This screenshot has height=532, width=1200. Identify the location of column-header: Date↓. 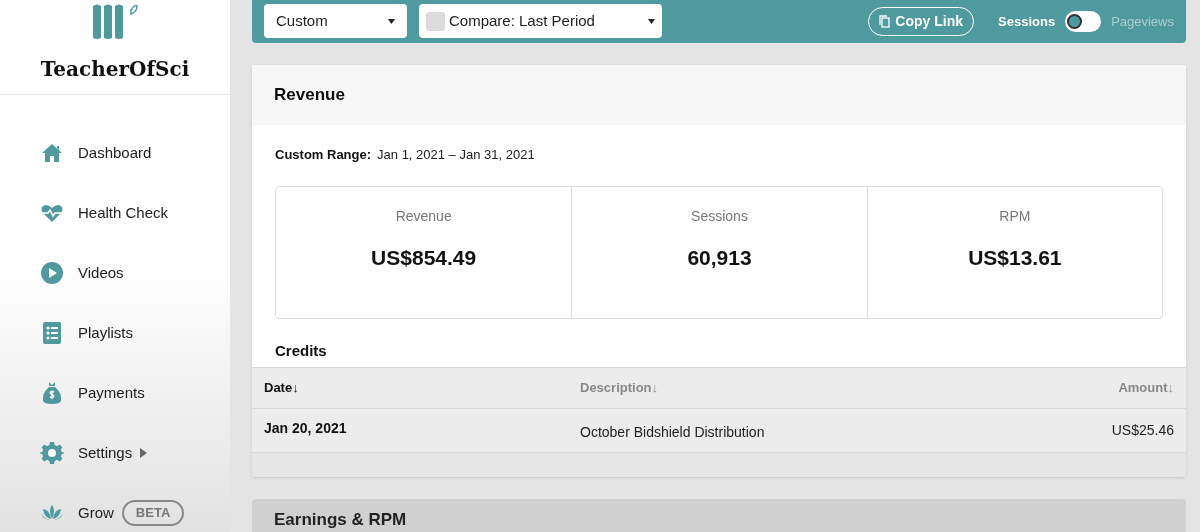
(422, 388).